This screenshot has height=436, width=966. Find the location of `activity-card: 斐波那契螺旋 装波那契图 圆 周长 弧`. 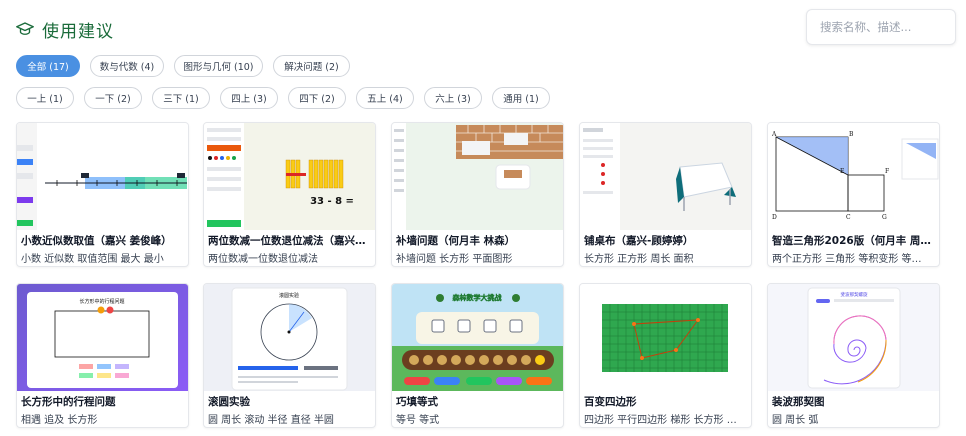

activity-card: 斐波那契螺旋 装波那契图 圆 周长 弧 is located at coordinates (853, 355).